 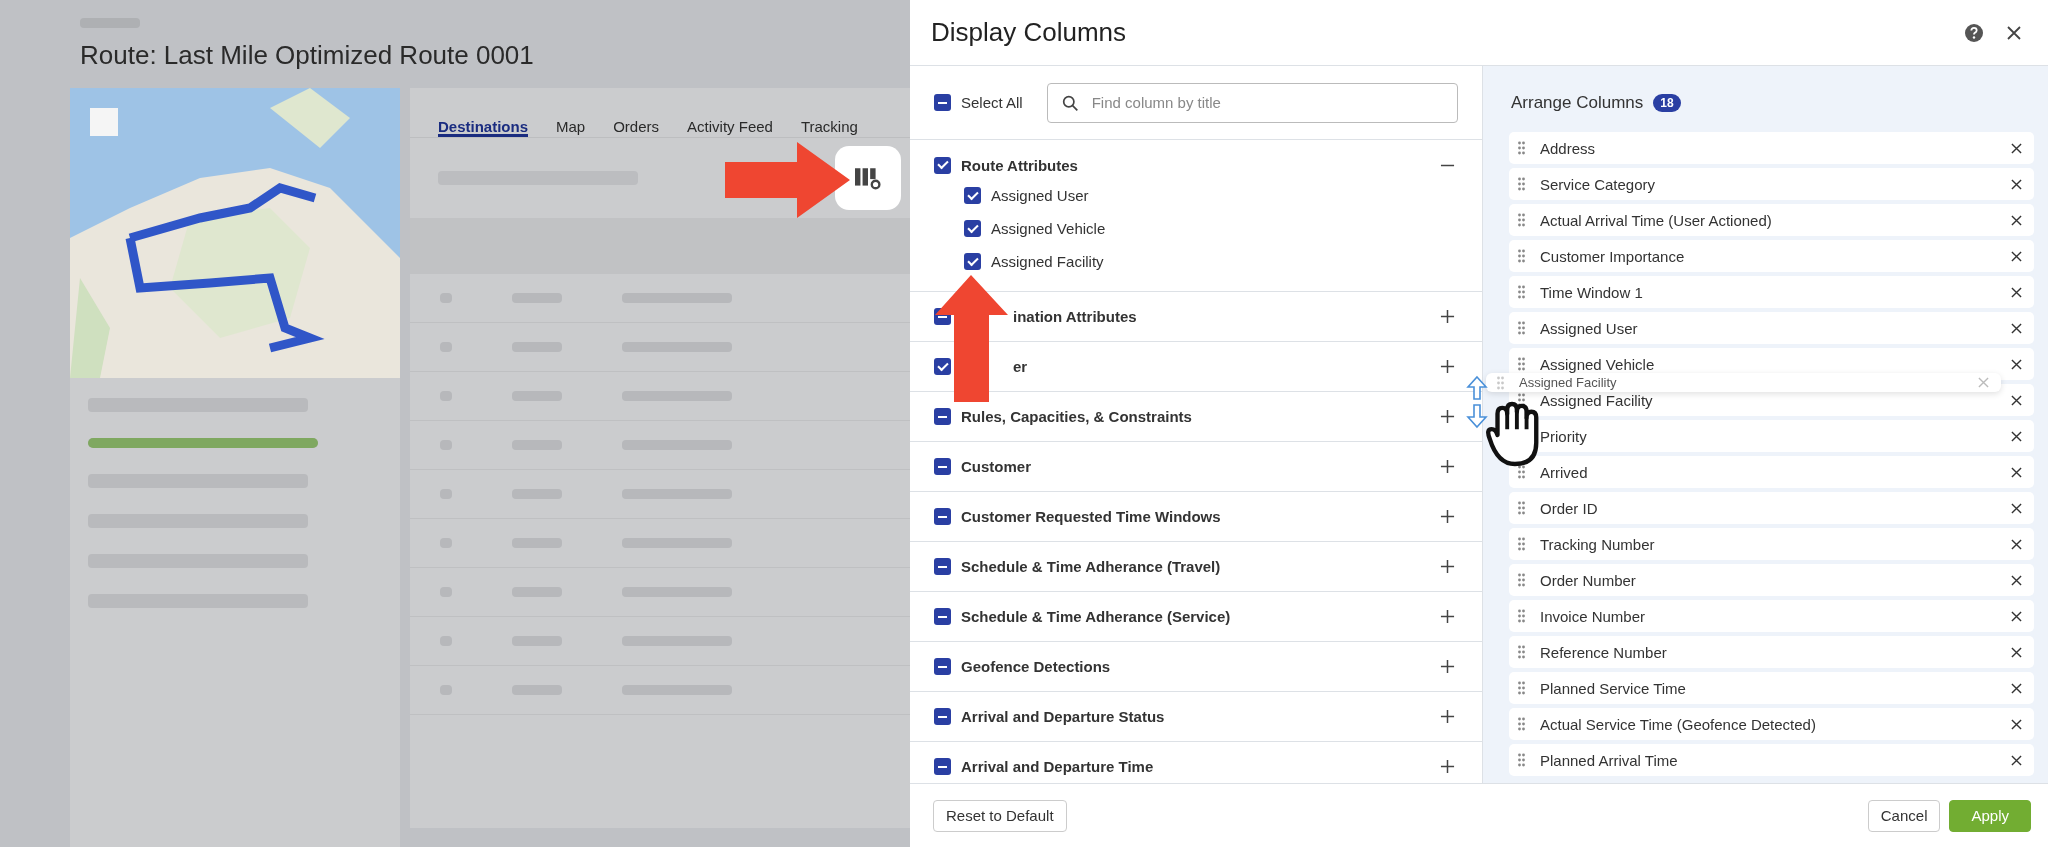 I want to click on column-item: Assigned User, so click(x=1771, y=328).